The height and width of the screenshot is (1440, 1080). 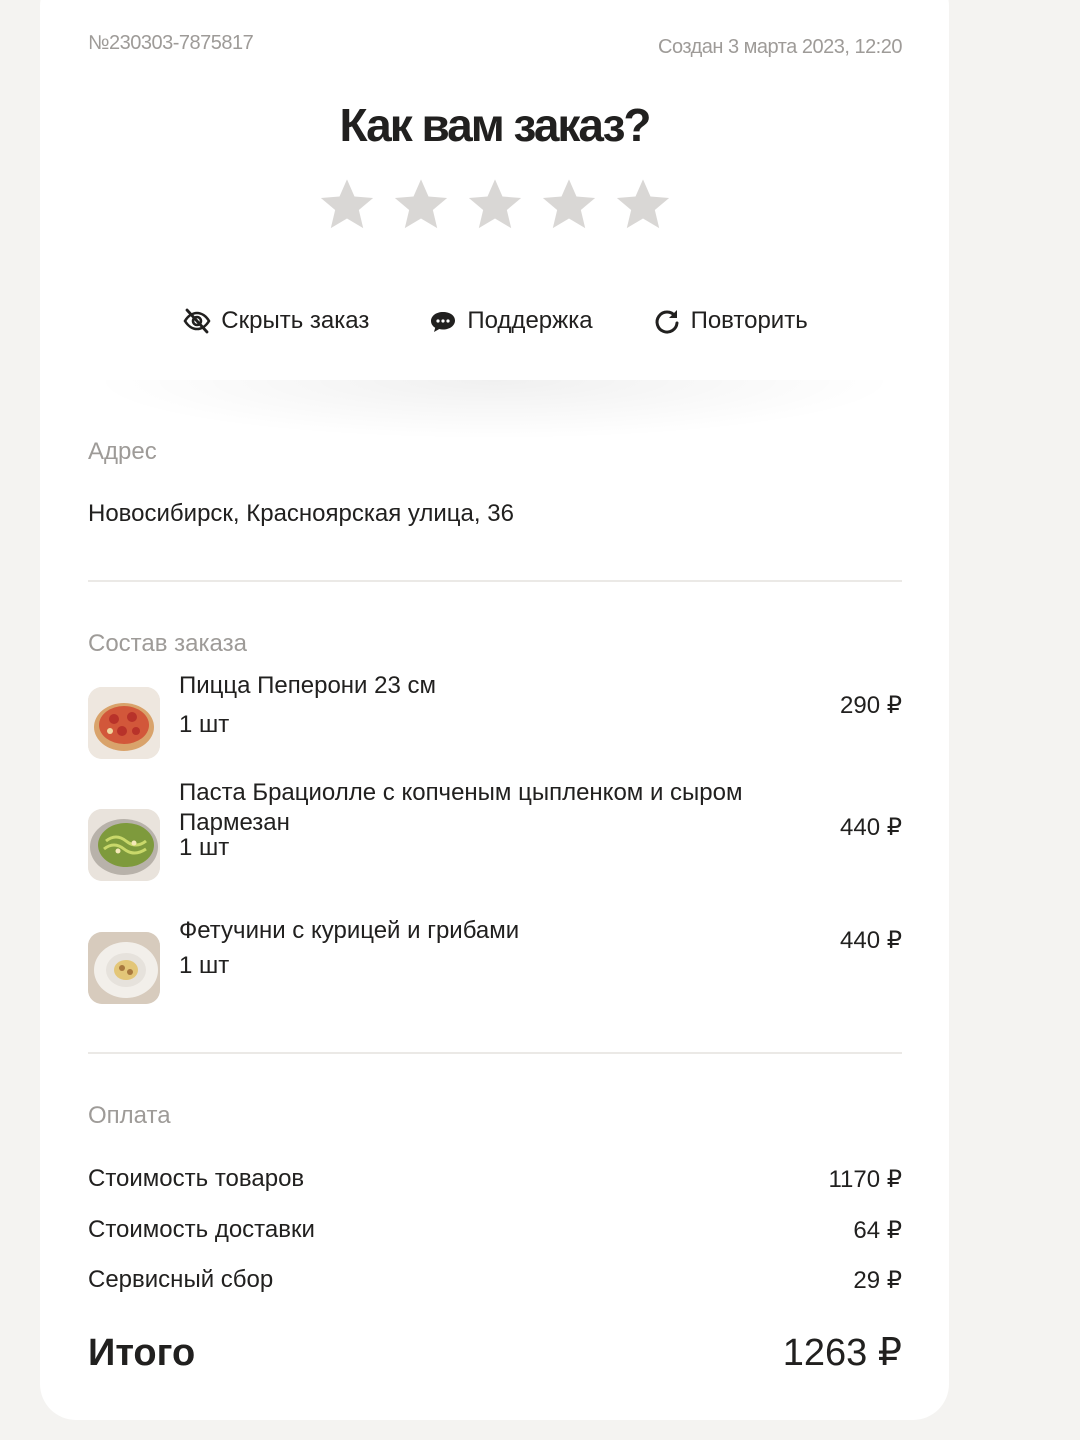 I want to click on payment-row-value: 29 ₽, so click(x=877, y=1280).